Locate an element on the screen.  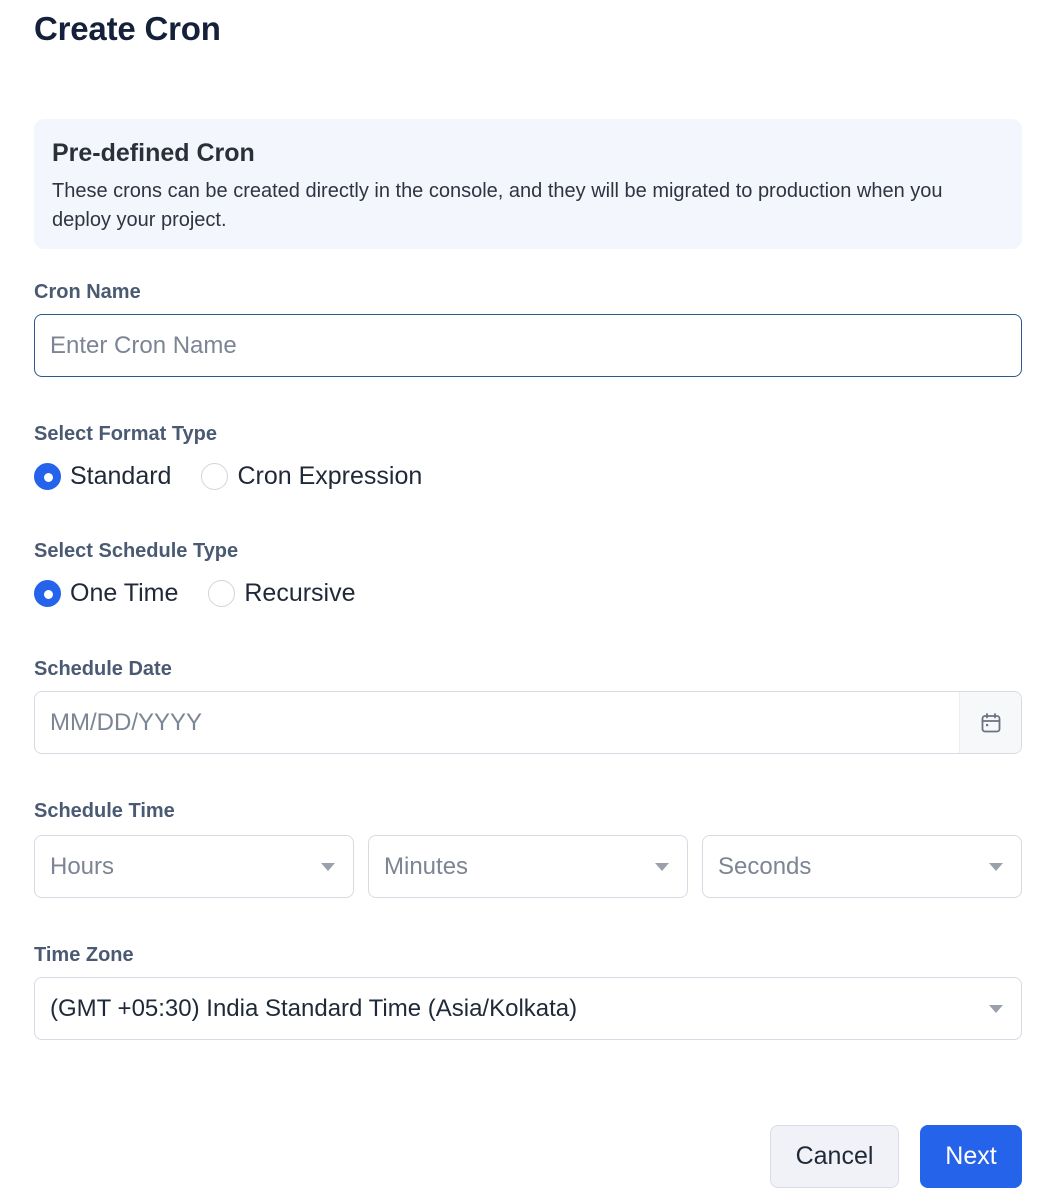
schedule-recursive-label: Recursive is located at coordinates (300, 593).